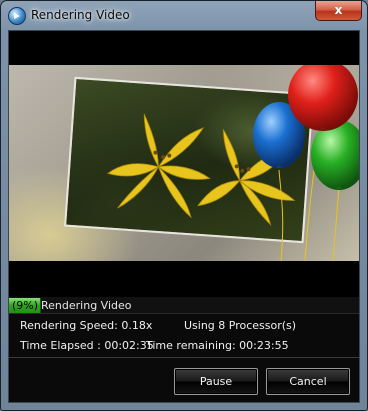  What do you see at coordinates (87, 345) in the screenshot?
I see `time-elapsed: Time Elapsed : 00:02:35` at bounding box center [87, 345].